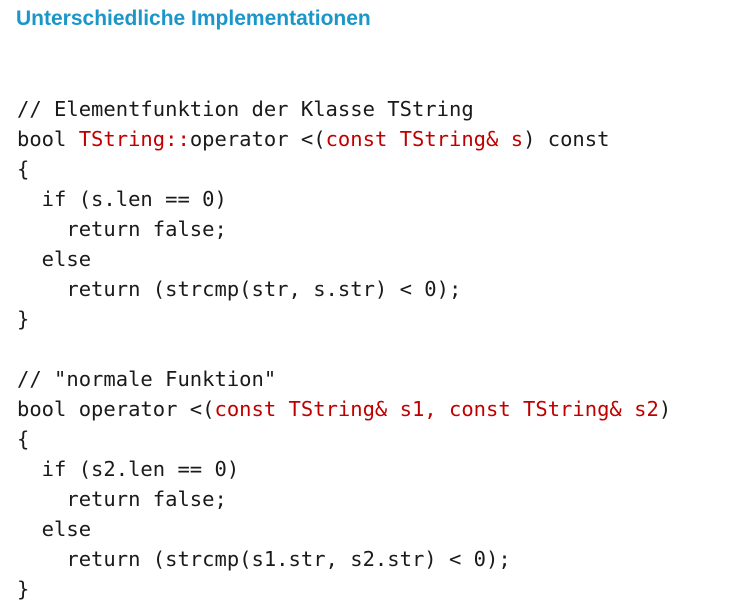  What do you see at coordinates (436, 409) in the screenshot?
I see `code-token-highlight: const TString& s1, const TString& s2` at bounding box center [436, 409].